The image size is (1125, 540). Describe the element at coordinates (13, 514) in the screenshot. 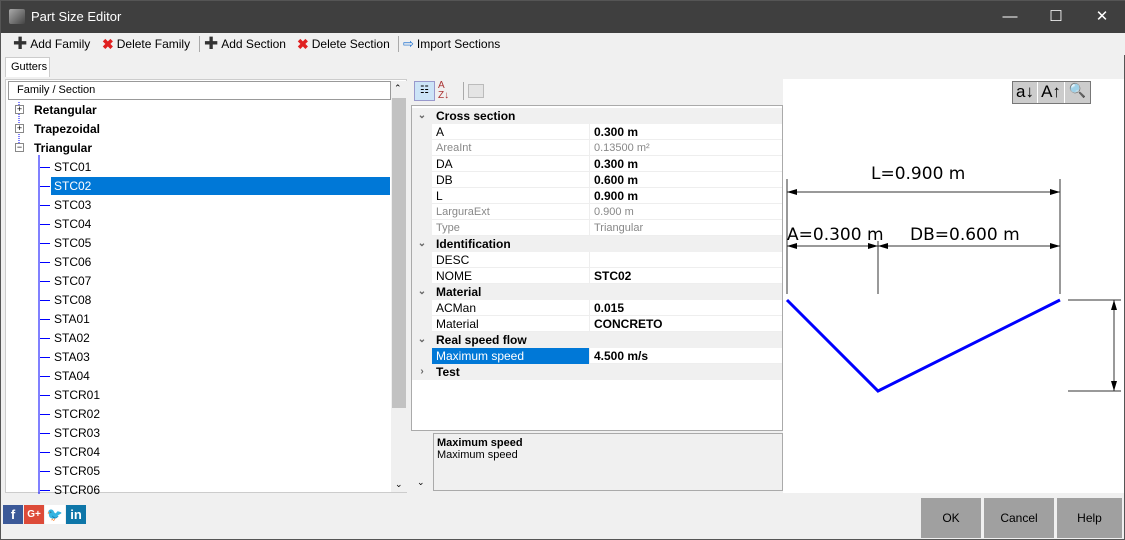

I see `facebook-icon: f` at that location.